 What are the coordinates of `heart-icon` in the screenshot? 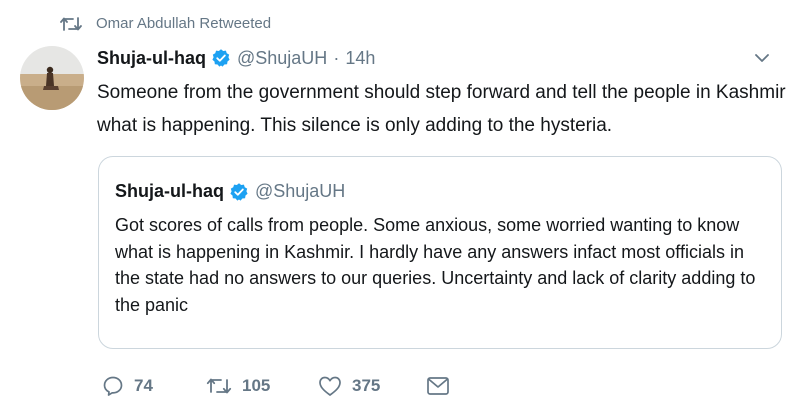 It's located at (330, 386).